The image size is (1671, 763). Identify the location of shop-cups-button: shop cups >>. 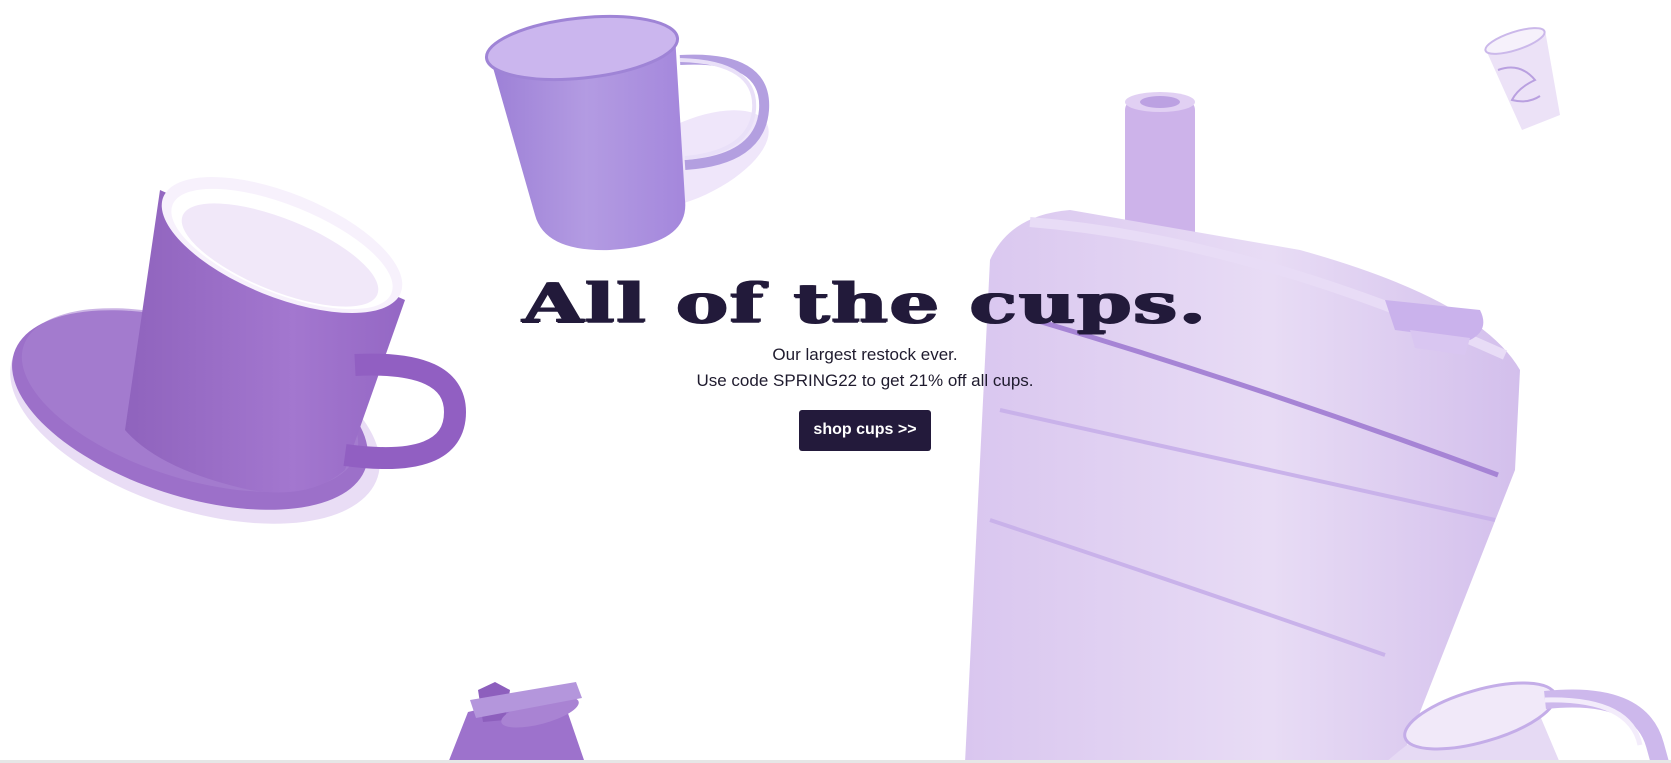
(865, 430).